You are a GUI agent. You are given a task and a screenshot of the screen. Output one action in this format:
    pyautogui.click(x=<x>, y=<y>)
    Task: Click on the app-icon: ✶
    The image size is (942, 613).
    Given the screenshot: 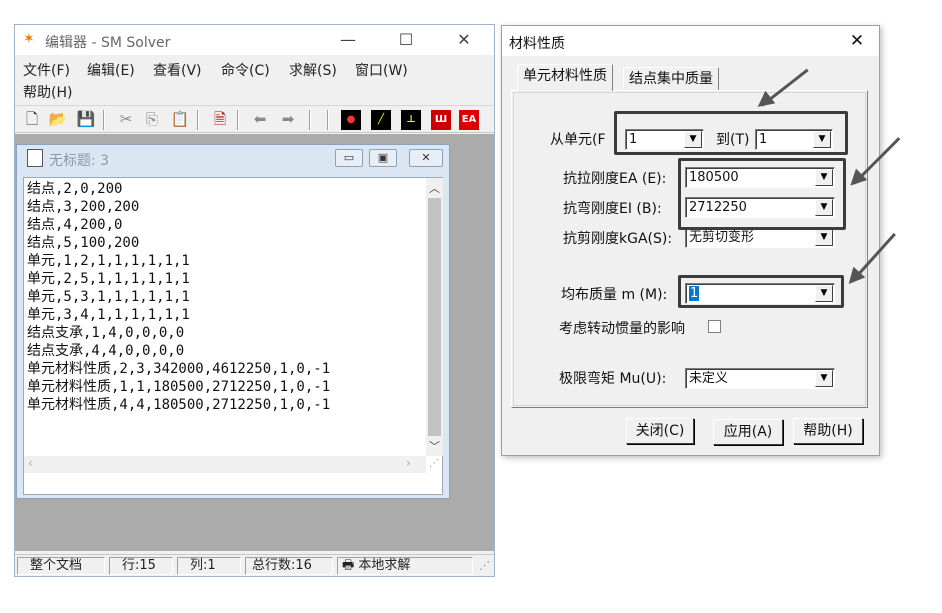 What is the action you would take?
    pyautogui.click(x=29, y=39)
    